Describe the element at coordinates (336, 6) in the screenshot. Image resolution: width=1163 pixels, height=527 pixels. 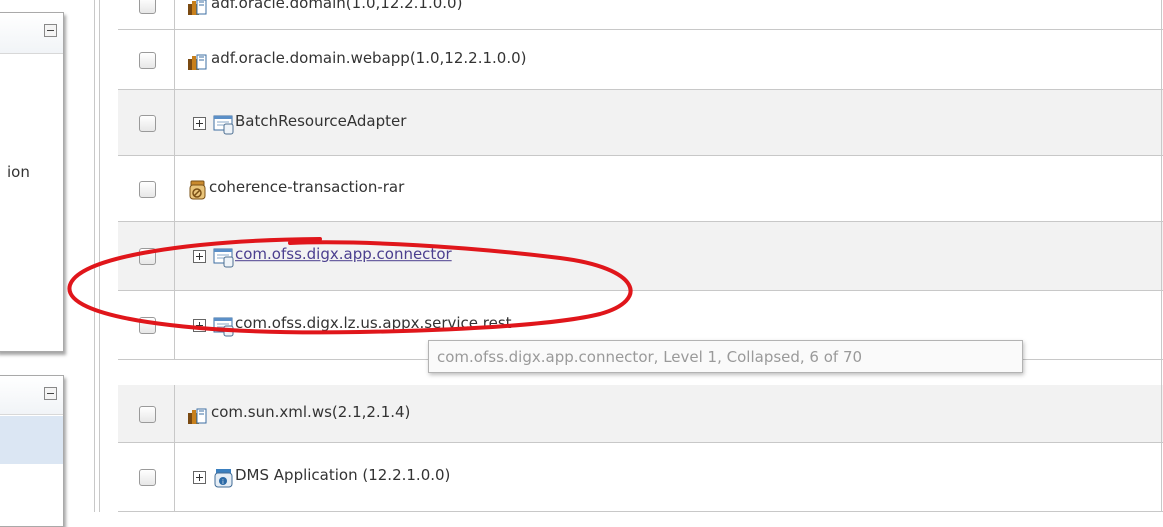
I see `row-label: adf.oracle.domain(1.0,12.2.1.0.0)` at that location.